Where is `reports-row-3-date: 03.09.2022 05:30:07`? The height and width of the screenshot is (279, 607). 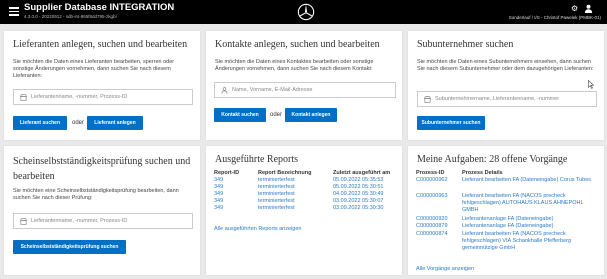 reports-row-3-date: 03.09.2022 05:30:07 is located at coordinates (358, 201).